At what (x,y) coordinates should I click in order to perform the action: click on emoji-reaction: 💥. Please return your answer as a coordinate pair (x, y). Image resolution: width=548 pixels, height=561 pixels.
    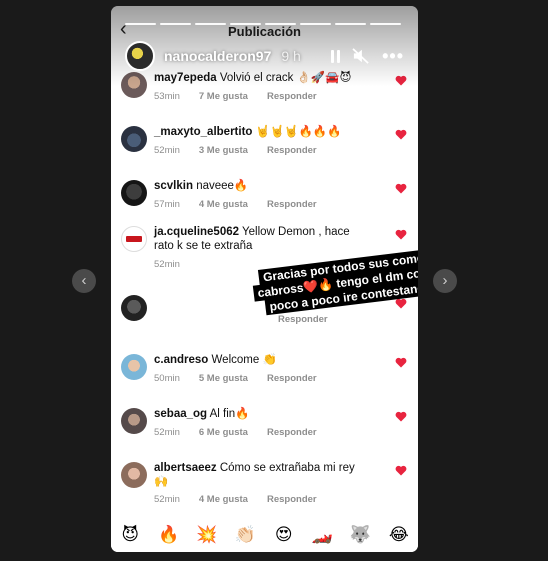
    Looking at the image, I should click on (207, 535).